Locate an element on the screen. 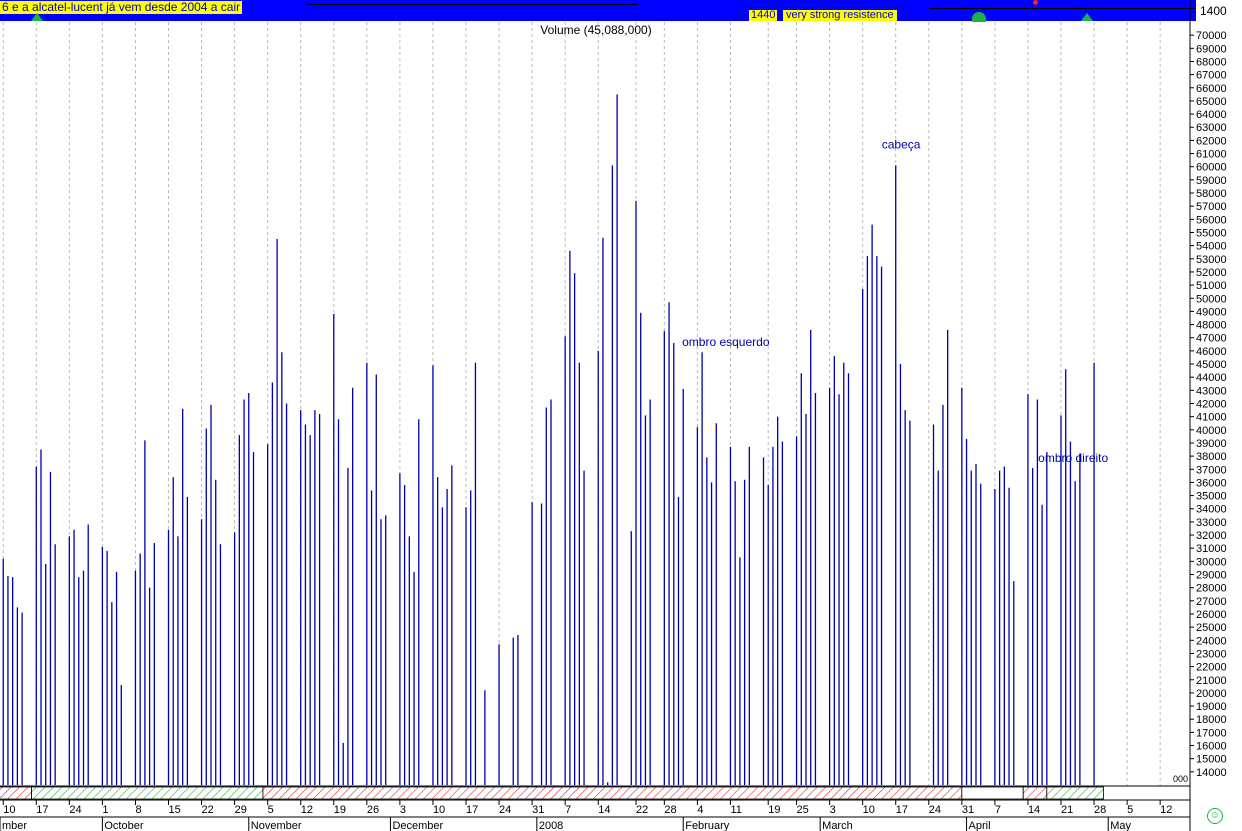  y-tick-label: 40000 is located at coordinates (1211, 431).